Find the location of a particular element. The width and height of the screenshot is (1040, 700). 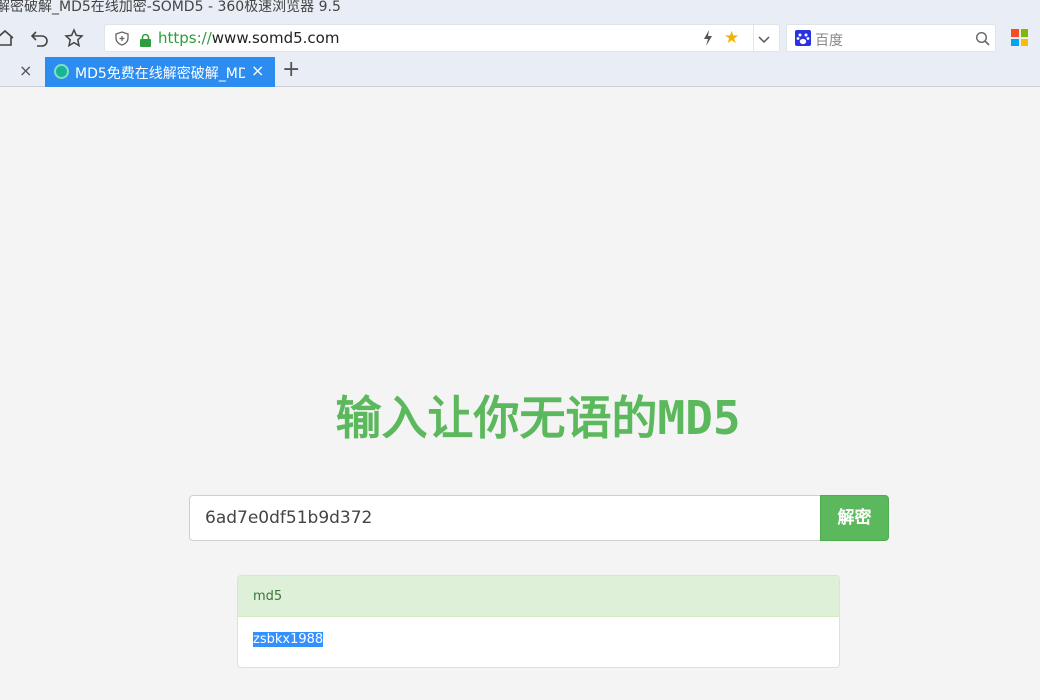

lightning-icon is located at coordinates (708, 40).